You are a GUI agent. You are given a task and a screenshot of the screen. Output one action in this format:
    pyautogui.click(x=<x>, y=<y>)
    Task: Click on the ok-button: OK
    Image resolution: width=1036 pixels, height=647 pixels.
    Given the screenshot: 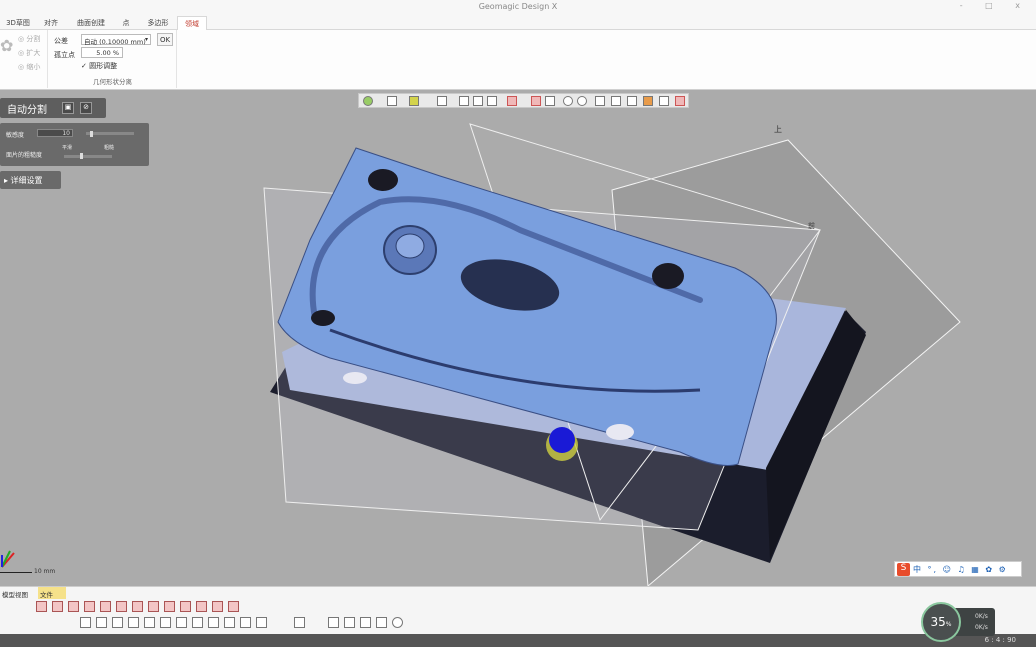 What is the action you would take?
    pyautogui.click(x=165, y=39)
    